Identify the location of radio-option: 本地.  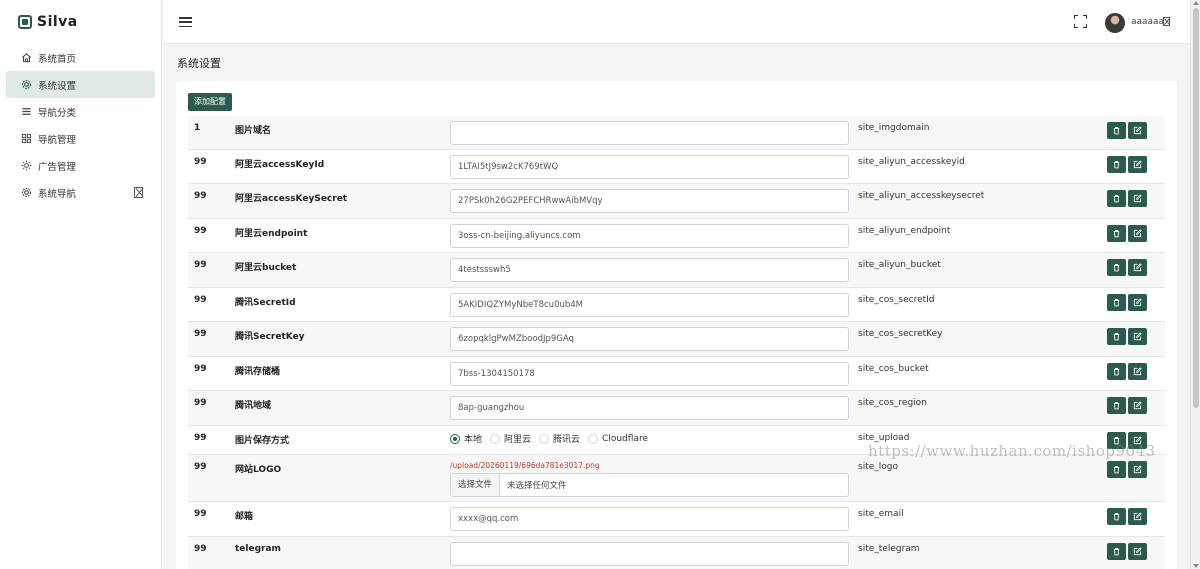
(466, 438).